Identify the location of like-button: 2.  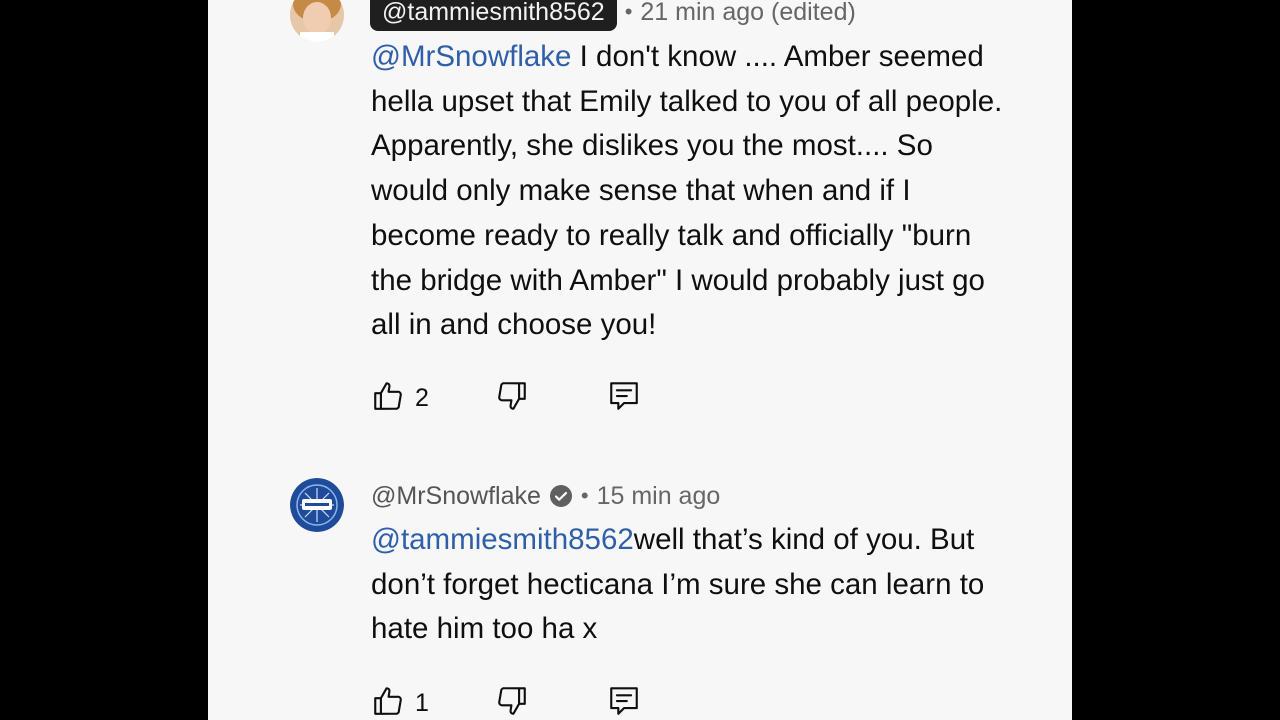
(400, 398).